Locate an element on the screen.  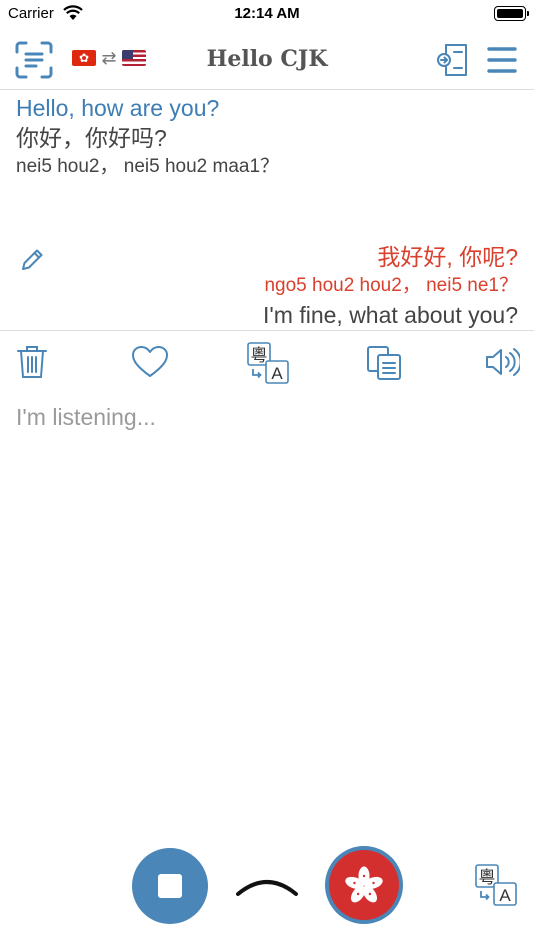
copy-icon is located at coordinates (384, 363).